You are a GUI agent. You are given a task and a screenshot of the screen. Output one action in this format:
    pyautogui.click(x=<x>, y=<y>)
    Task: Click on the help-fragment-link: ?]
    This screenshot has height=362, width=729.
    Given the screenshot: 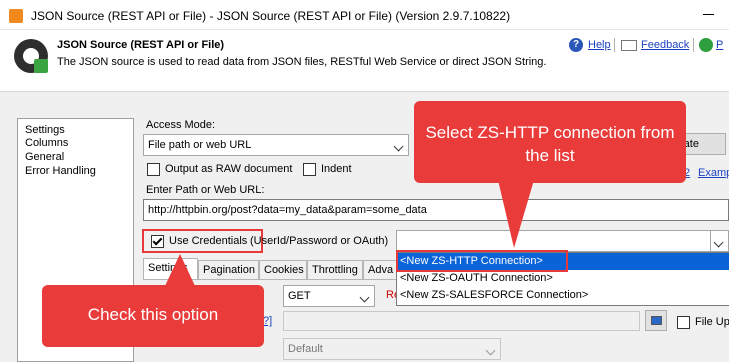 What is the action you would take?
    pyautogui.click(x=267, y=321)
    